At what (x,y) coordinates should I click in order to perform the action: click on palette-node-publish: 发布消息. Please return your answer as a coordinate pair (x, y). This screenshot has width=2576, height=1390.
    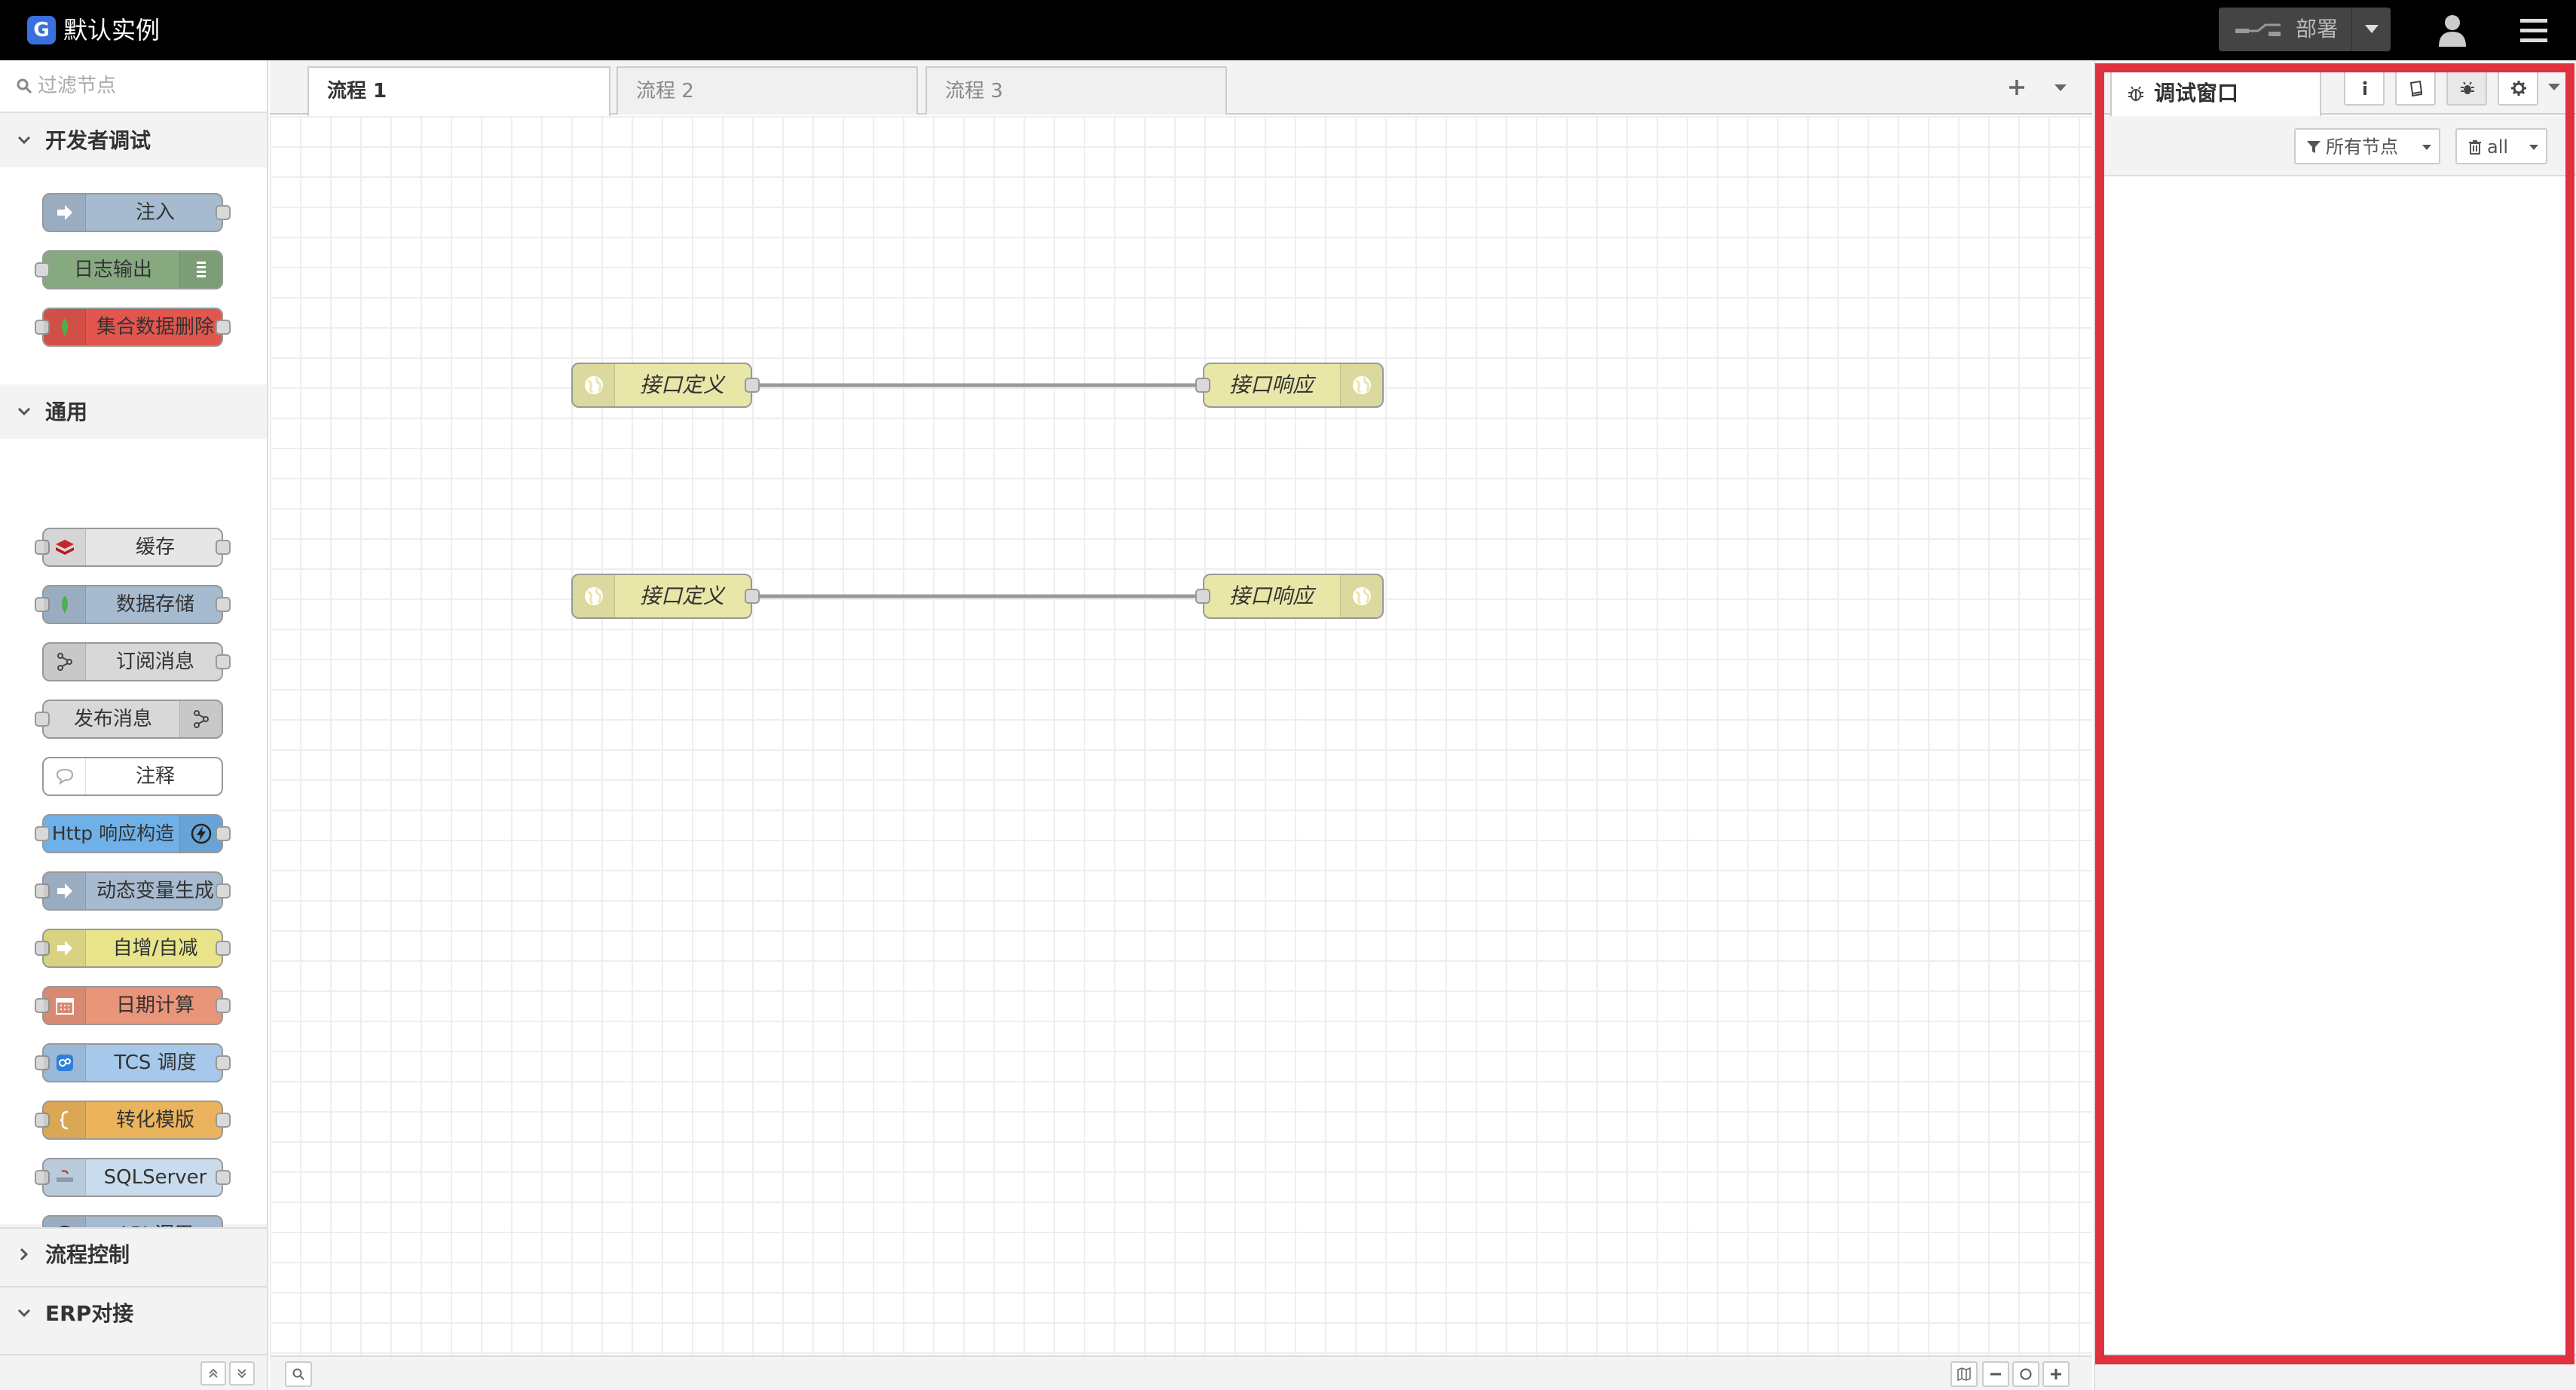
    Looking at the image, I should click on (129, 719).